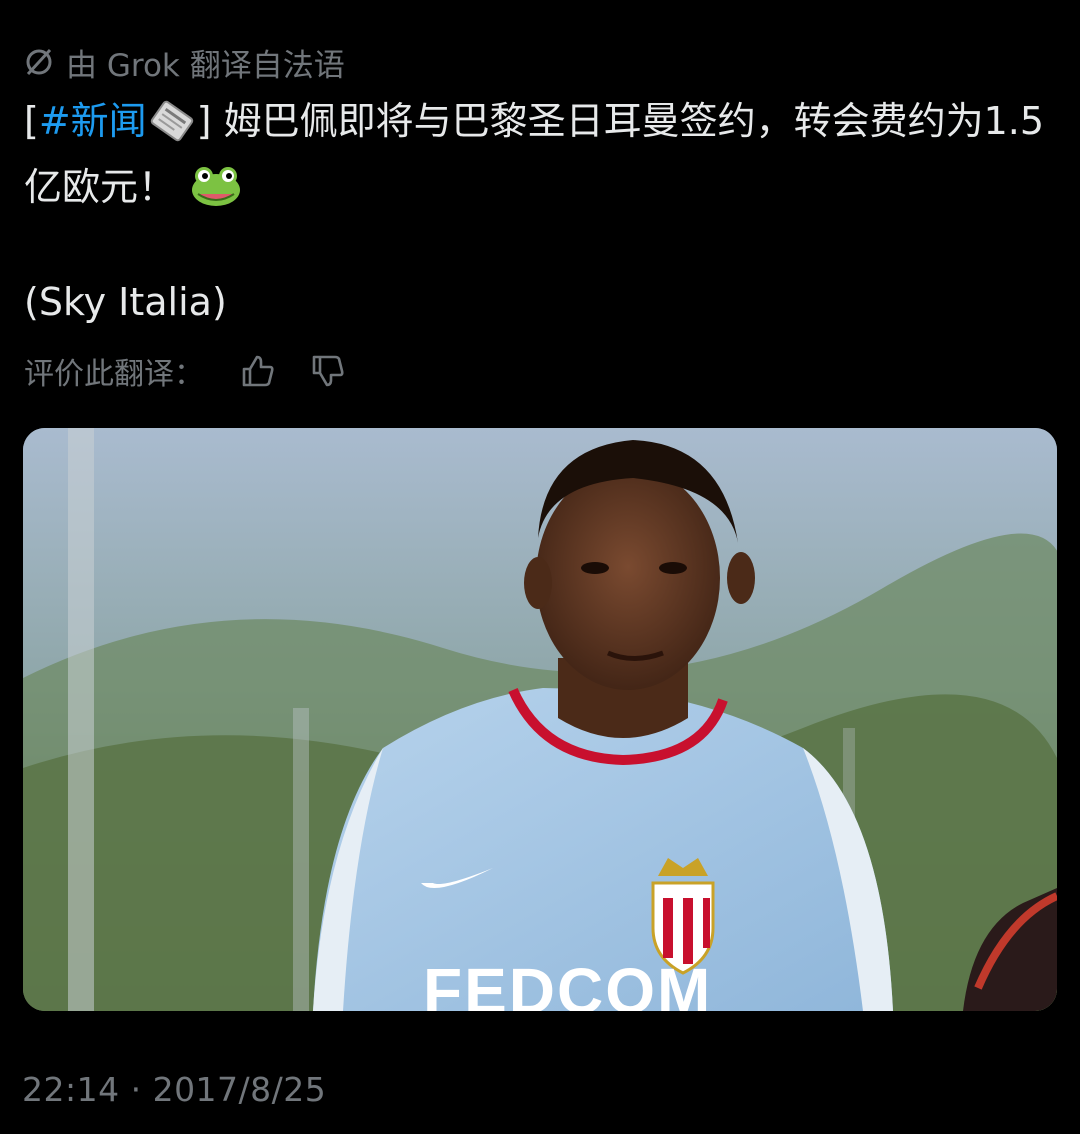 The height and width of the screenshot is (1134, 1080). I want to click on newspaper-emoji-icon, so click(172, 129).